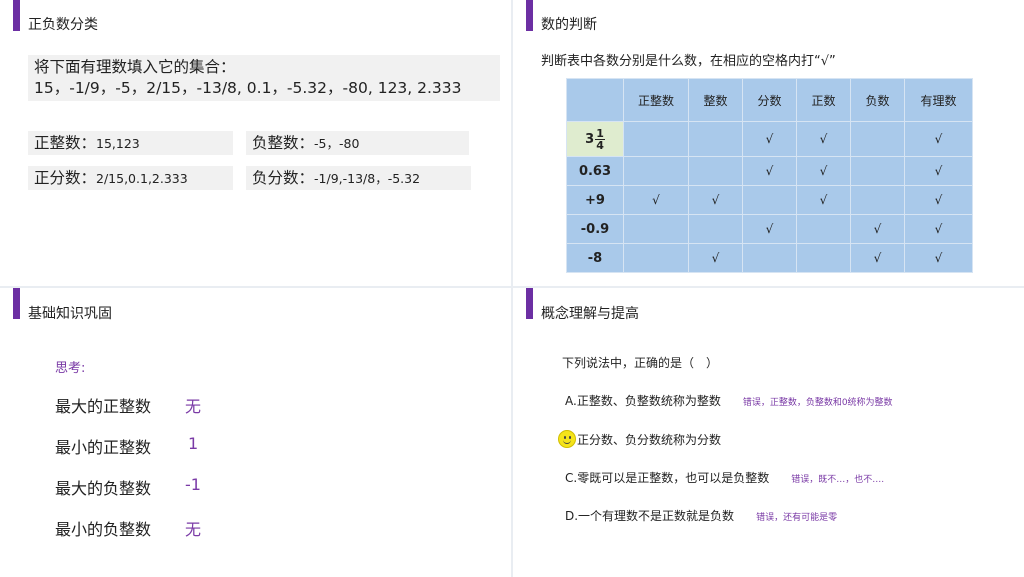  I want to click on category-value: 2/15,0.1,2.333, so click(142, 178).